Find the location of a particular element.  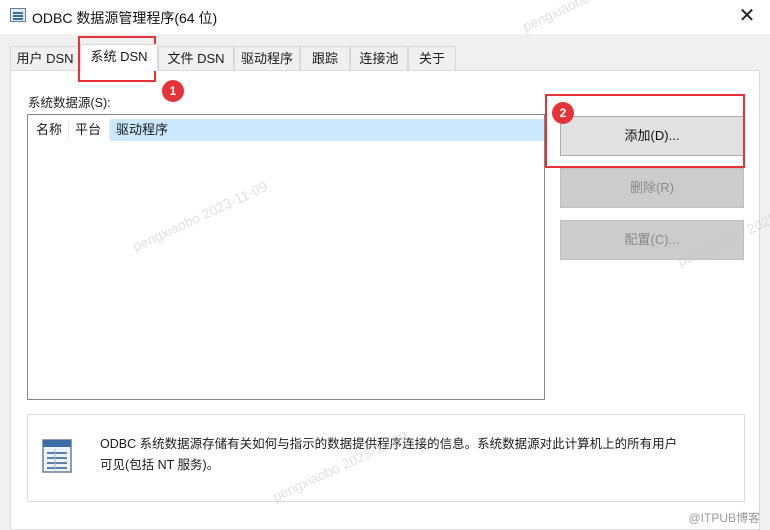

column-header-platform: 平台 is located at coordinates (89, 130).